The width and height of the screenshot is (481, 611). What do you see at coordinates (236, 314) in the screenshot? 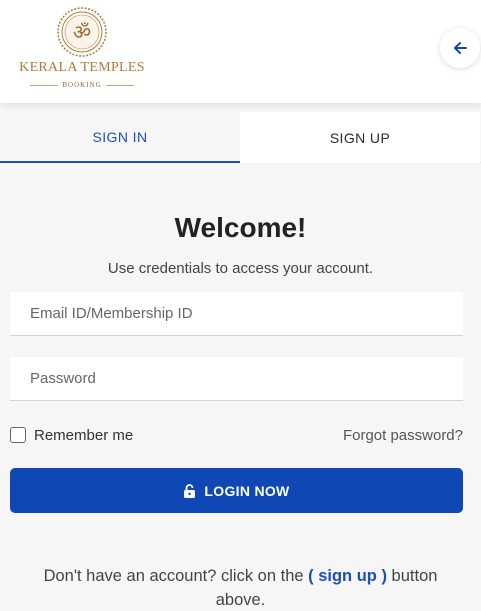
I see `email-field` at bounding box center [236, 314].